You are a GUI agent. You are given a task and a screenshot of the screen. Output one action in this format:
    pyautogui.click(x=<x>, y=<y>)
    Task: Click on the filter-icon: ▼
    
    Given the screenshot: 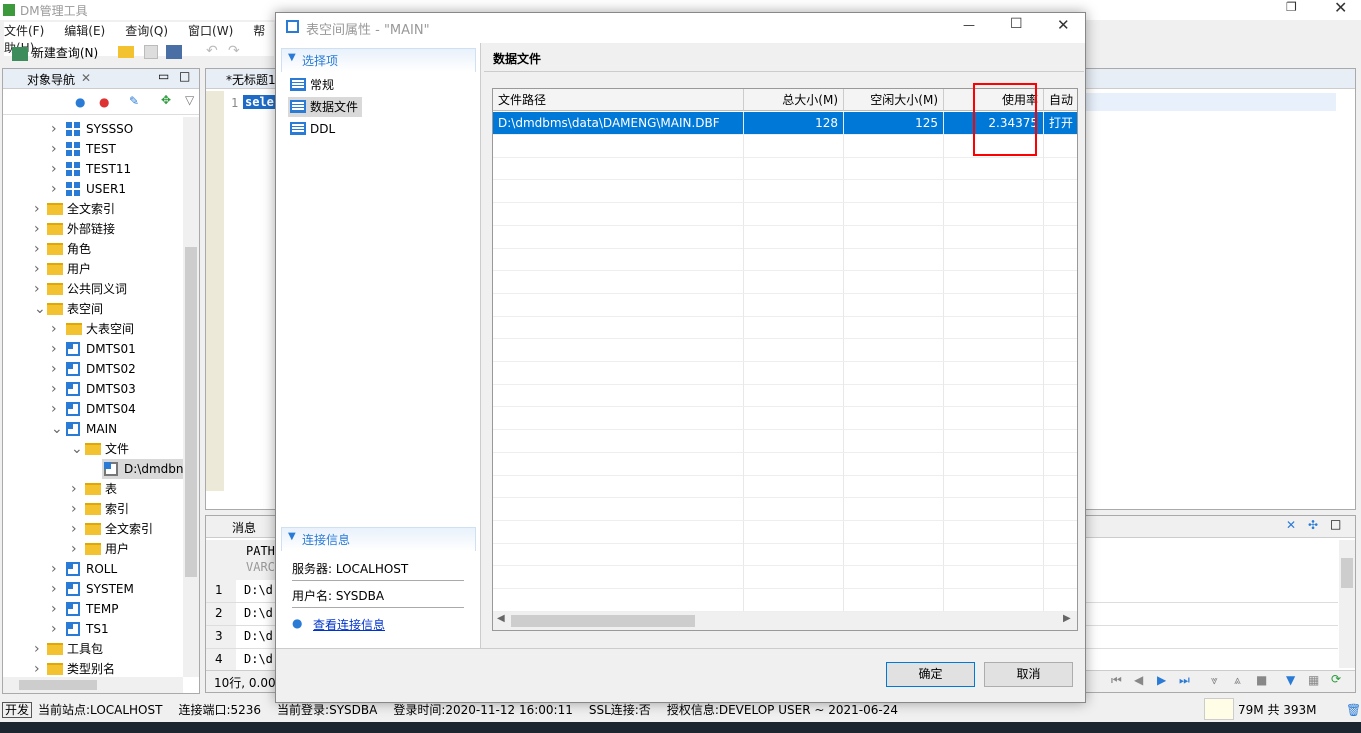 What is the action you would take?
    pyautogui.click(x=1290, y=680)
    